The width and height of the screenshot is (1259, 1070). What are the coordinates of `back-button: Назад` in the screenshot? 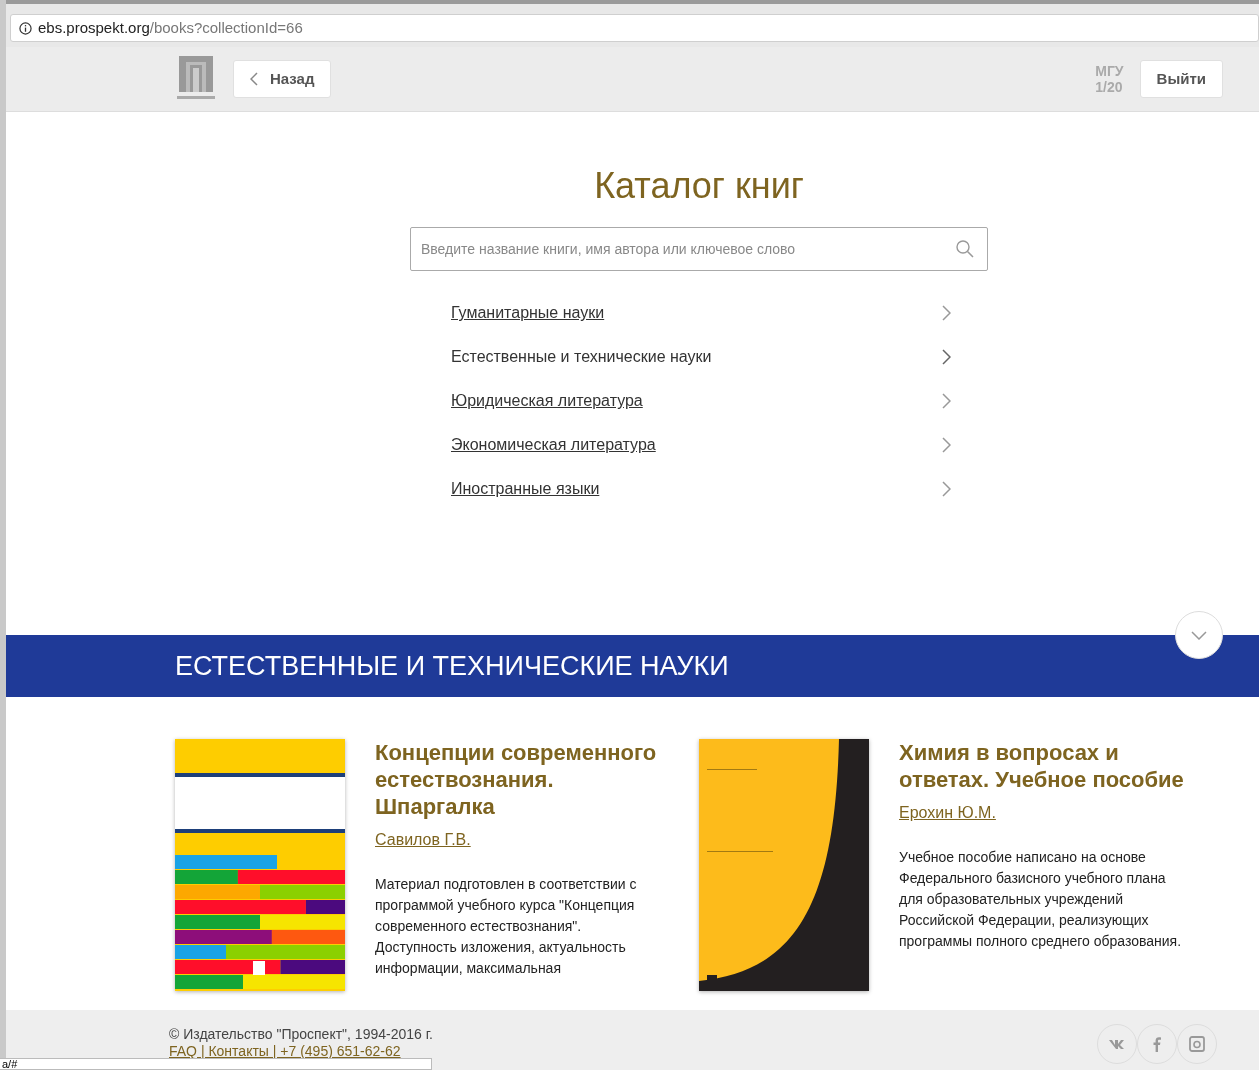 It's located at (282, 79).